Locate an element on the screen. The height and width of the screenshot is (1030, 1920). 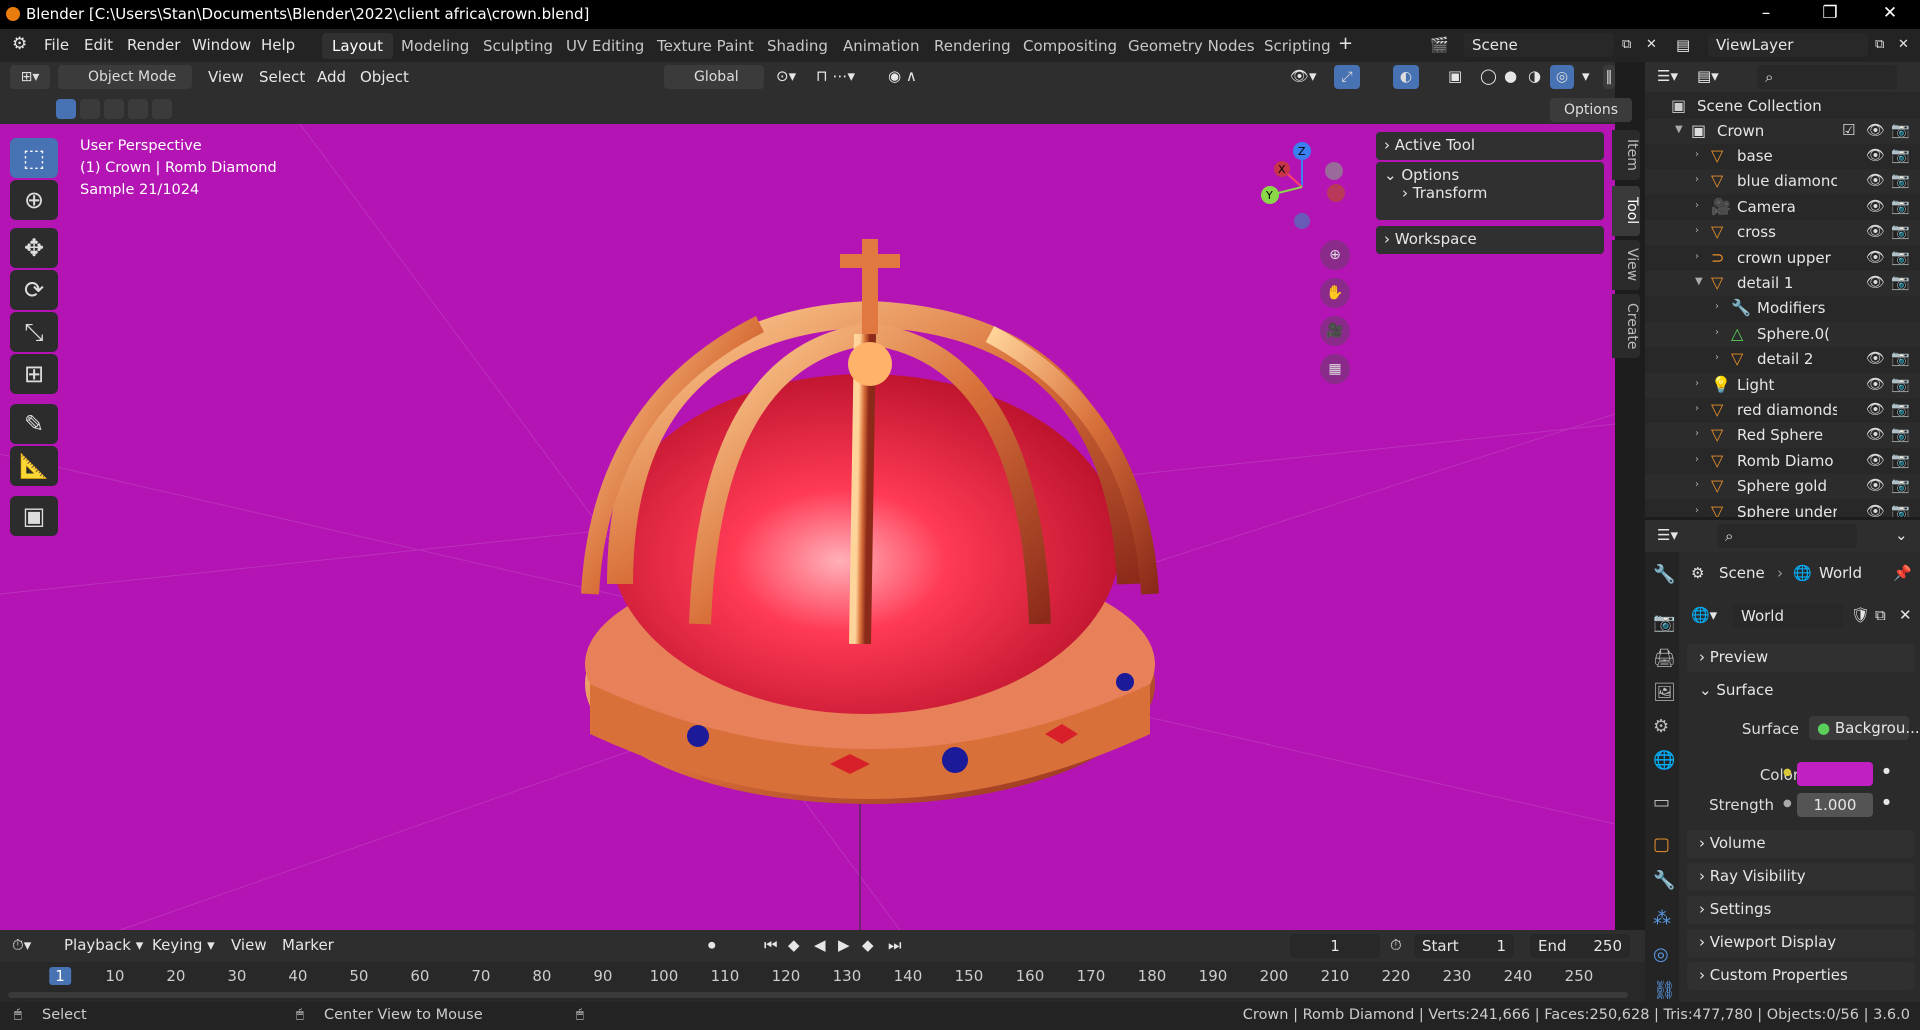
section-custom-properties: › Custom Properties is located at coordinates (1801, 976).